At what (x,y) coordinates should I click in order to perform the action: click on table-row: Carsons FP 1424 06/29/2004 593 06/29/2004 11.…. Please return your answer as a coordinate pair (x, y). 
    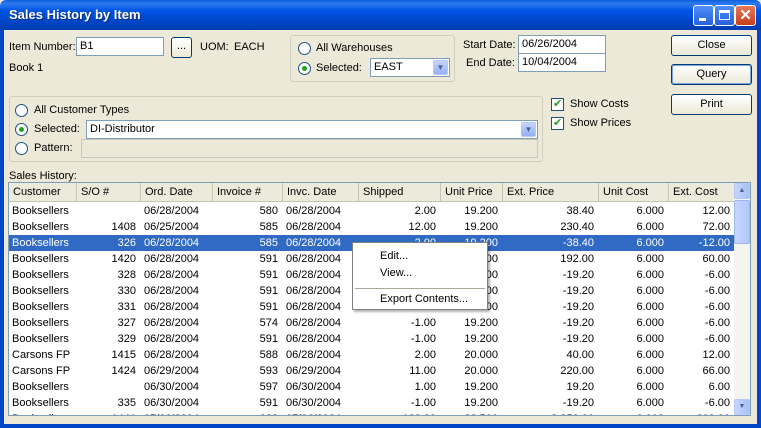
    Looking at the image, I should click on (372, 371).